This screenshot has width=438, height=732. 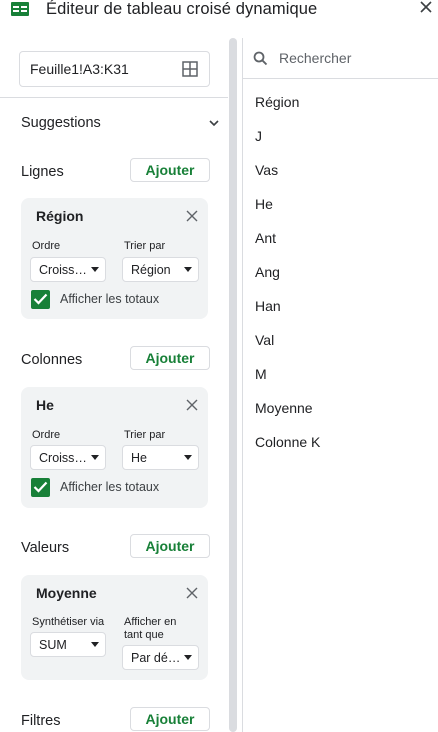 What do you see at coordinates (426, 7) in the screenshot?
I see `close-icon` at bounding box center [426, 7].